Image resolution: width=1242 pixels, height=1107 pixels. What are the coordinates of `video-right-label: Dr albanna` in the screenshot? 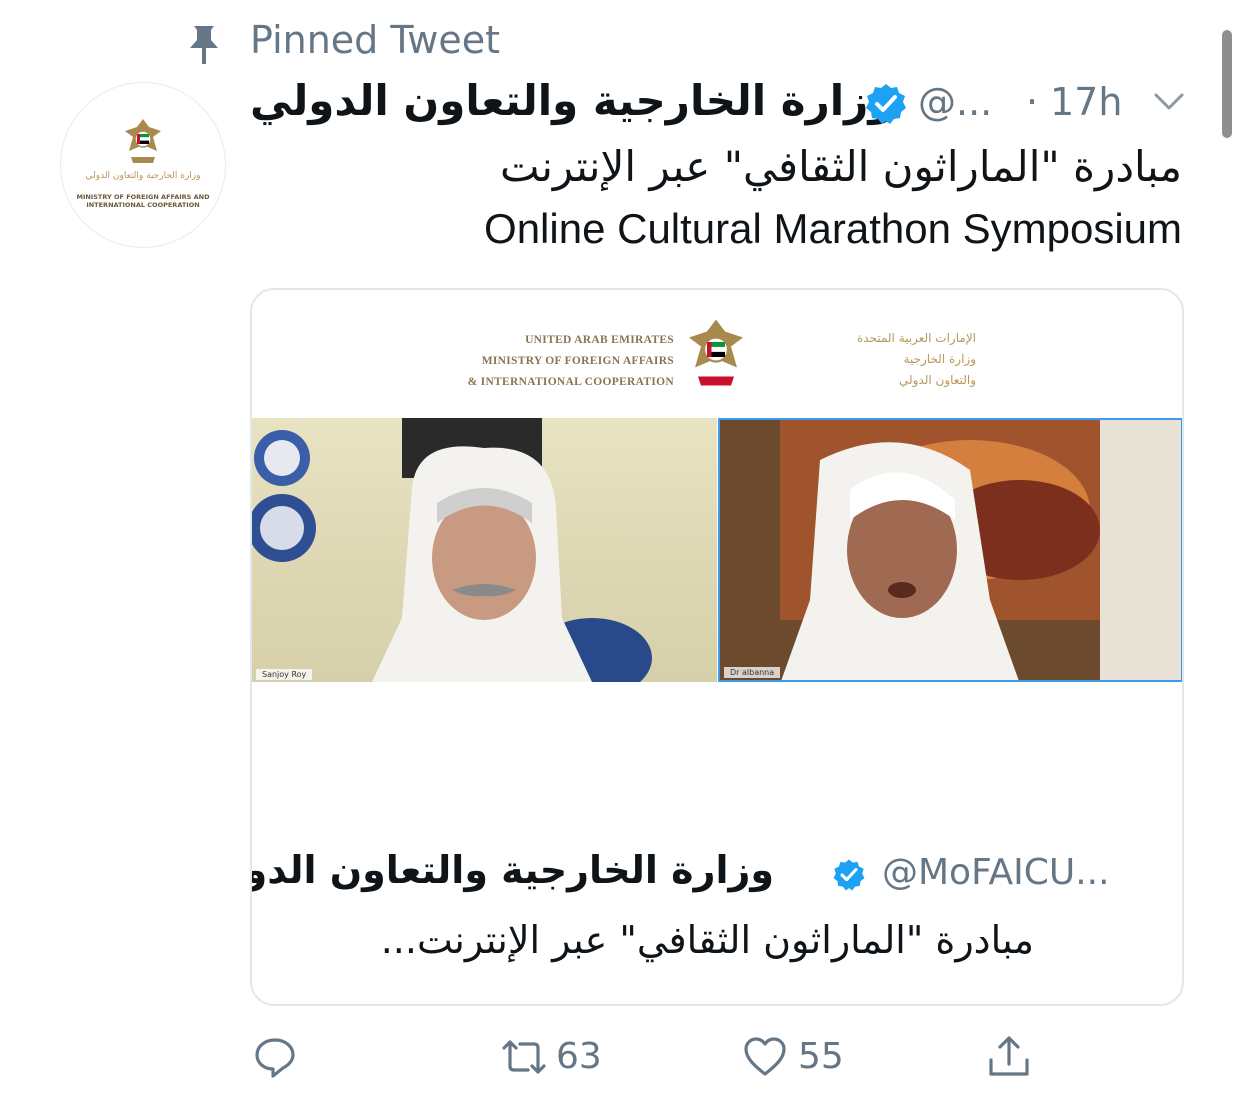 It's located at (752, 672).